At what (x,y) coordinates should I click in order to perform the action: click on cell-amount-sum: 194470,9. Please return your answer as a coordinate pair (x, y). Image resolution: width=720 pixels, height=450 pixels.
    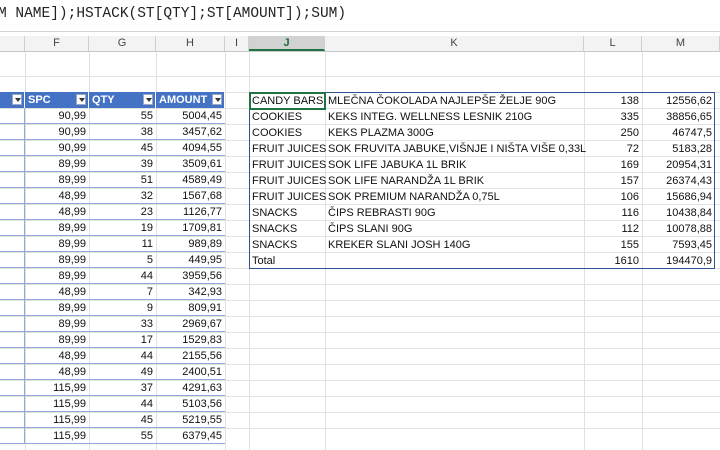
    Looking at the image, I should click on (678, 261).